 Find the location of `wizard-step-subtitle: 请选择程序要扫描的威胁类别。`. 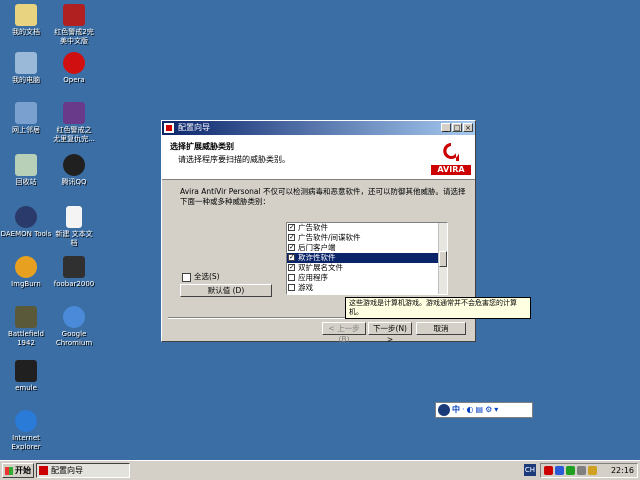

wizard-step-subtitle: 请选择程序要扫描的威胁类别。 is located at coordinates (234, 159).